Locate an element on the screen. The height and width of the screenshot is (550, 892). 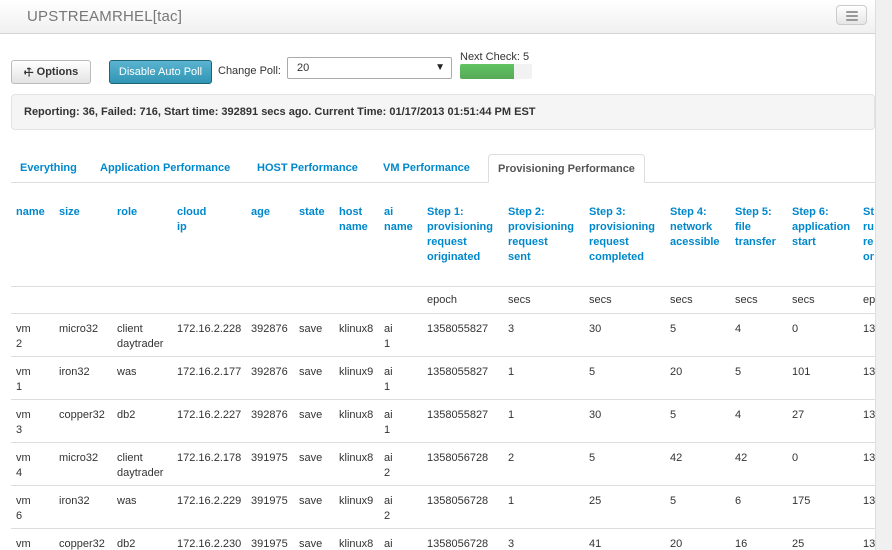
table-cell-line: 27 is located at coordinates (798, 415).